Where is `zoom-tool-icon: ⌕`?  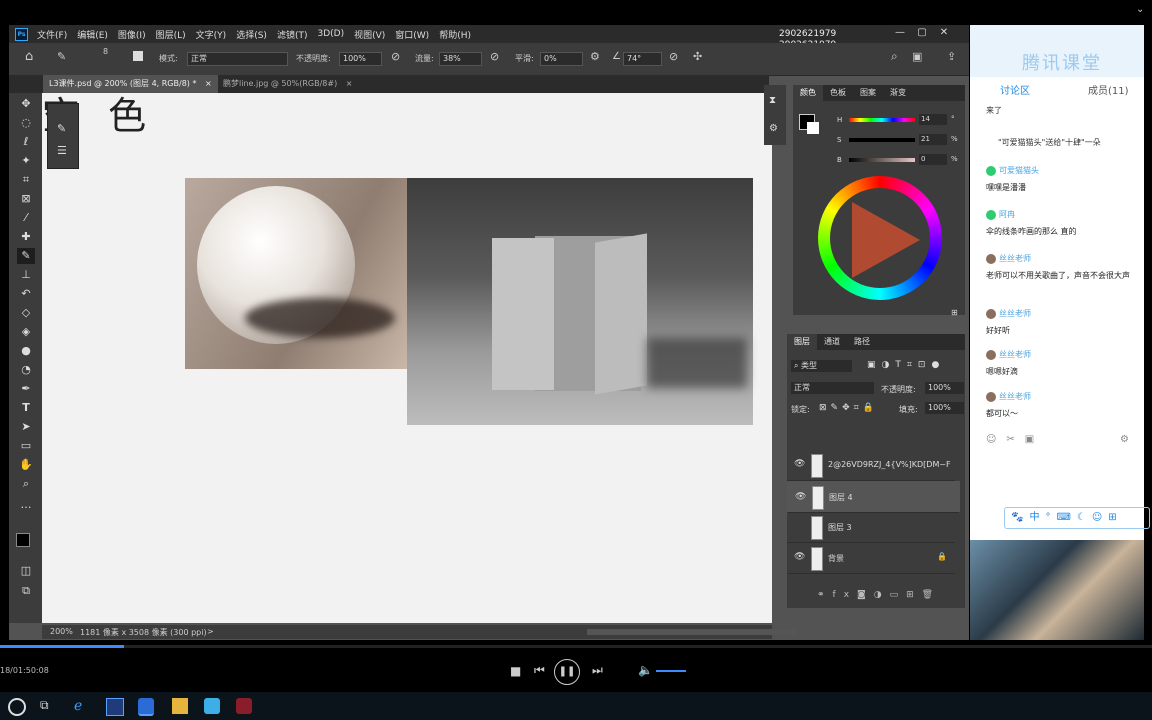
zoom-tool-icon: ⌕ is located at coordinates (26, 484).